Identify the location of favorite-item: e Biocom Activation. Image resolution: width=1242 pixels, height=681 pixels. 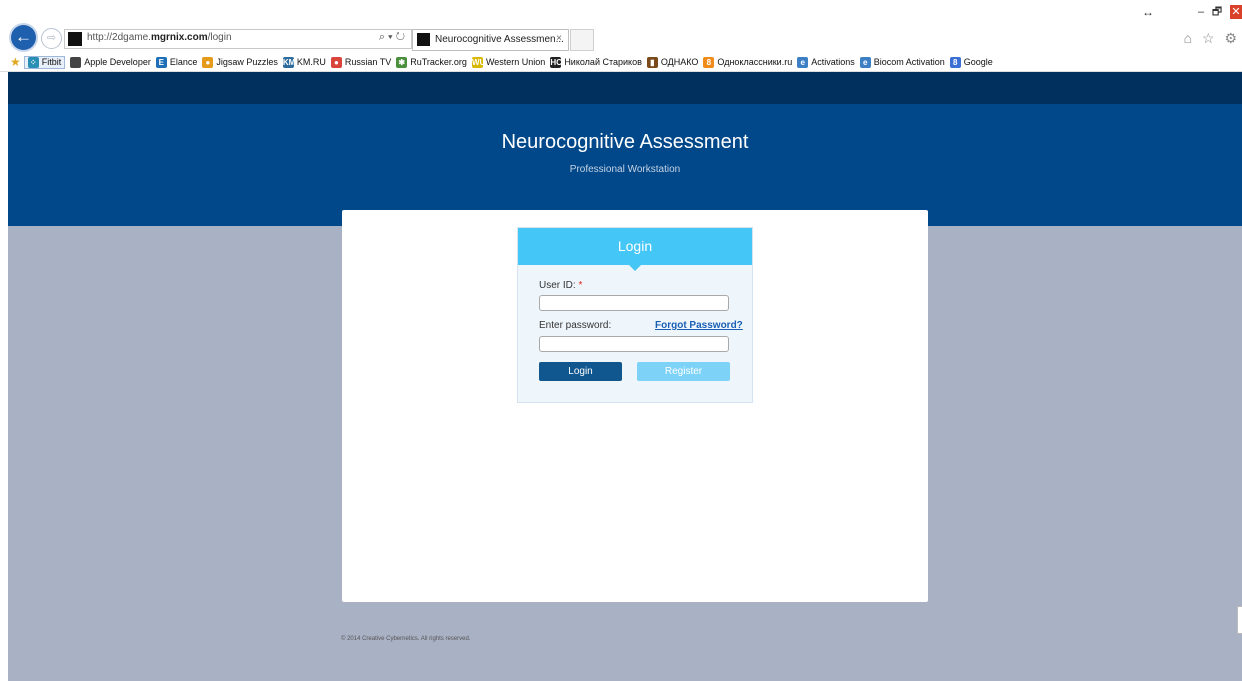
(902, 62).